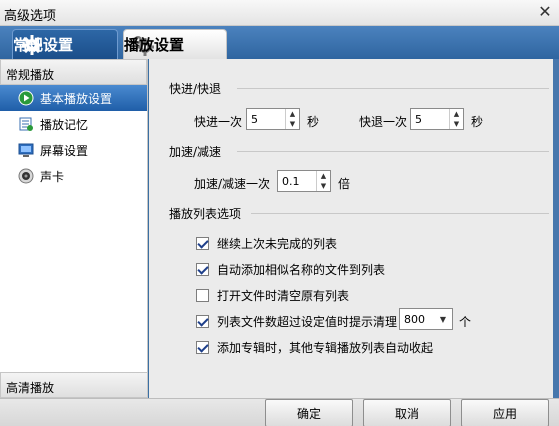 The image size is (559, 426). I want to click on speed-value: 0.1, so click(297, 181).